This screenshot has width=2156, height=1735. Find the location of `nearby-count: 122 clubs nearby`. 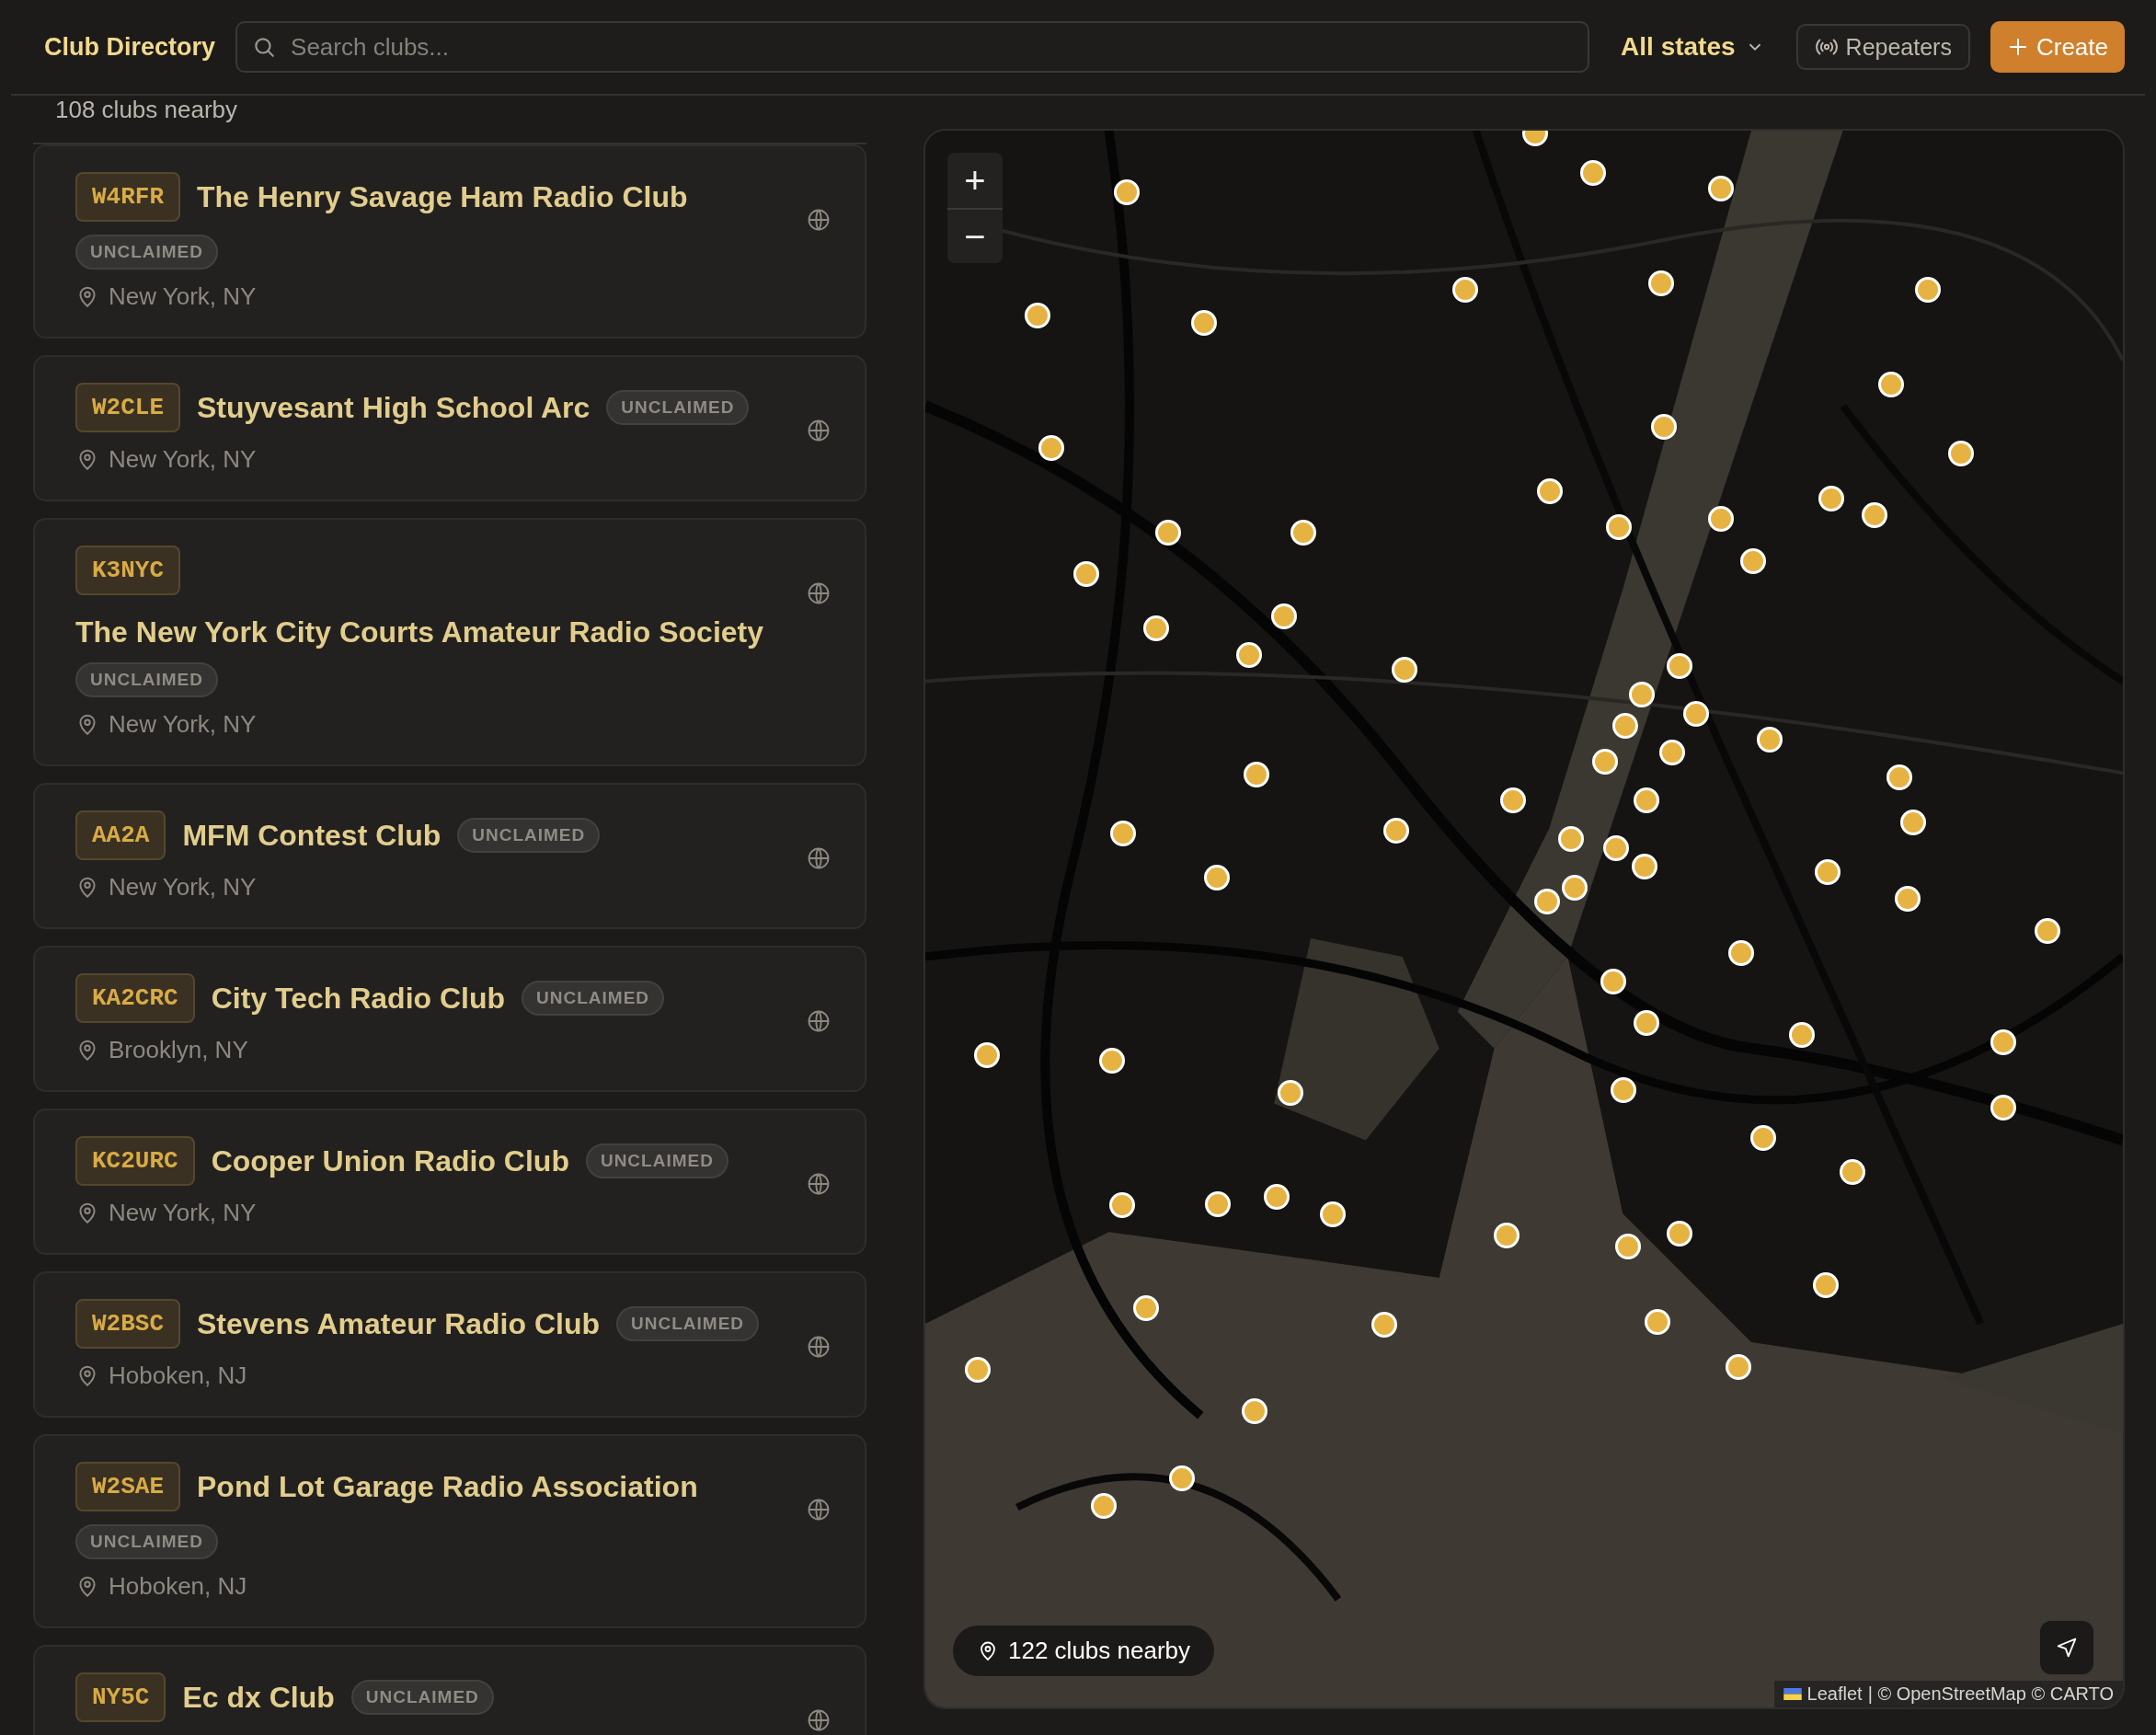

nearby-count: 122 clubs nearby is located at coordinates (1100, 1651).